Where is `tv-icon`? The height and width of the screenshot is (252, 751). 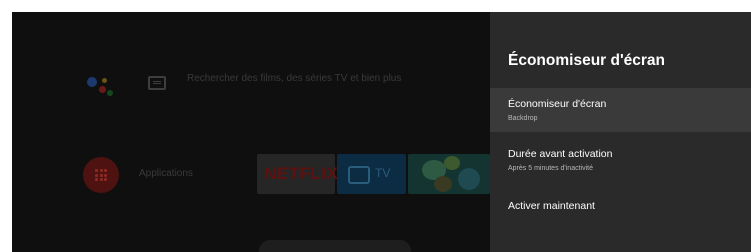 tv-icon is located at coordinates (359, 175).